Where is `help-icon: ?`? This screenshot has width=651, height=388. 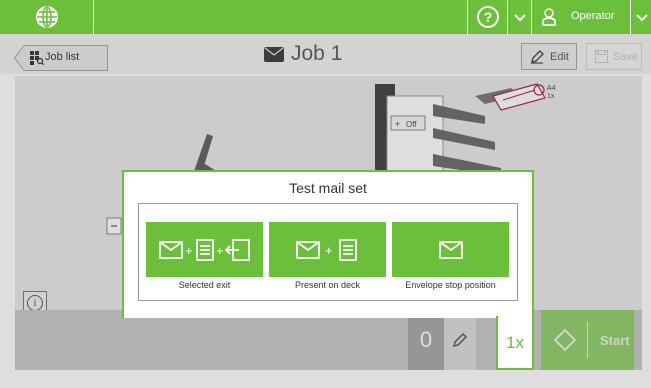 help-icon: ? is located at coordinates (488, 17).